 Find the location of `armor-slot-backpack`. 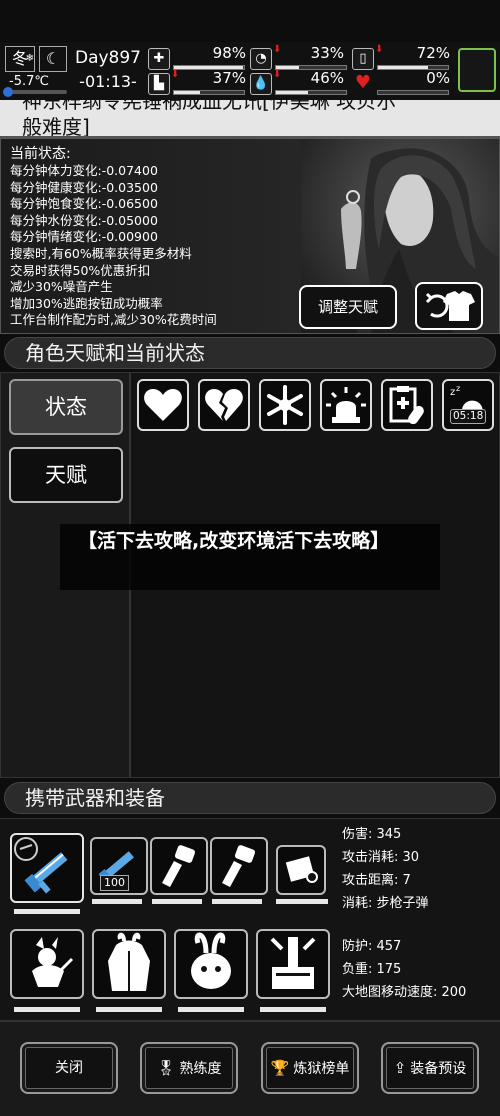

armor-slot-backpack is located at coordinates (293, 964).